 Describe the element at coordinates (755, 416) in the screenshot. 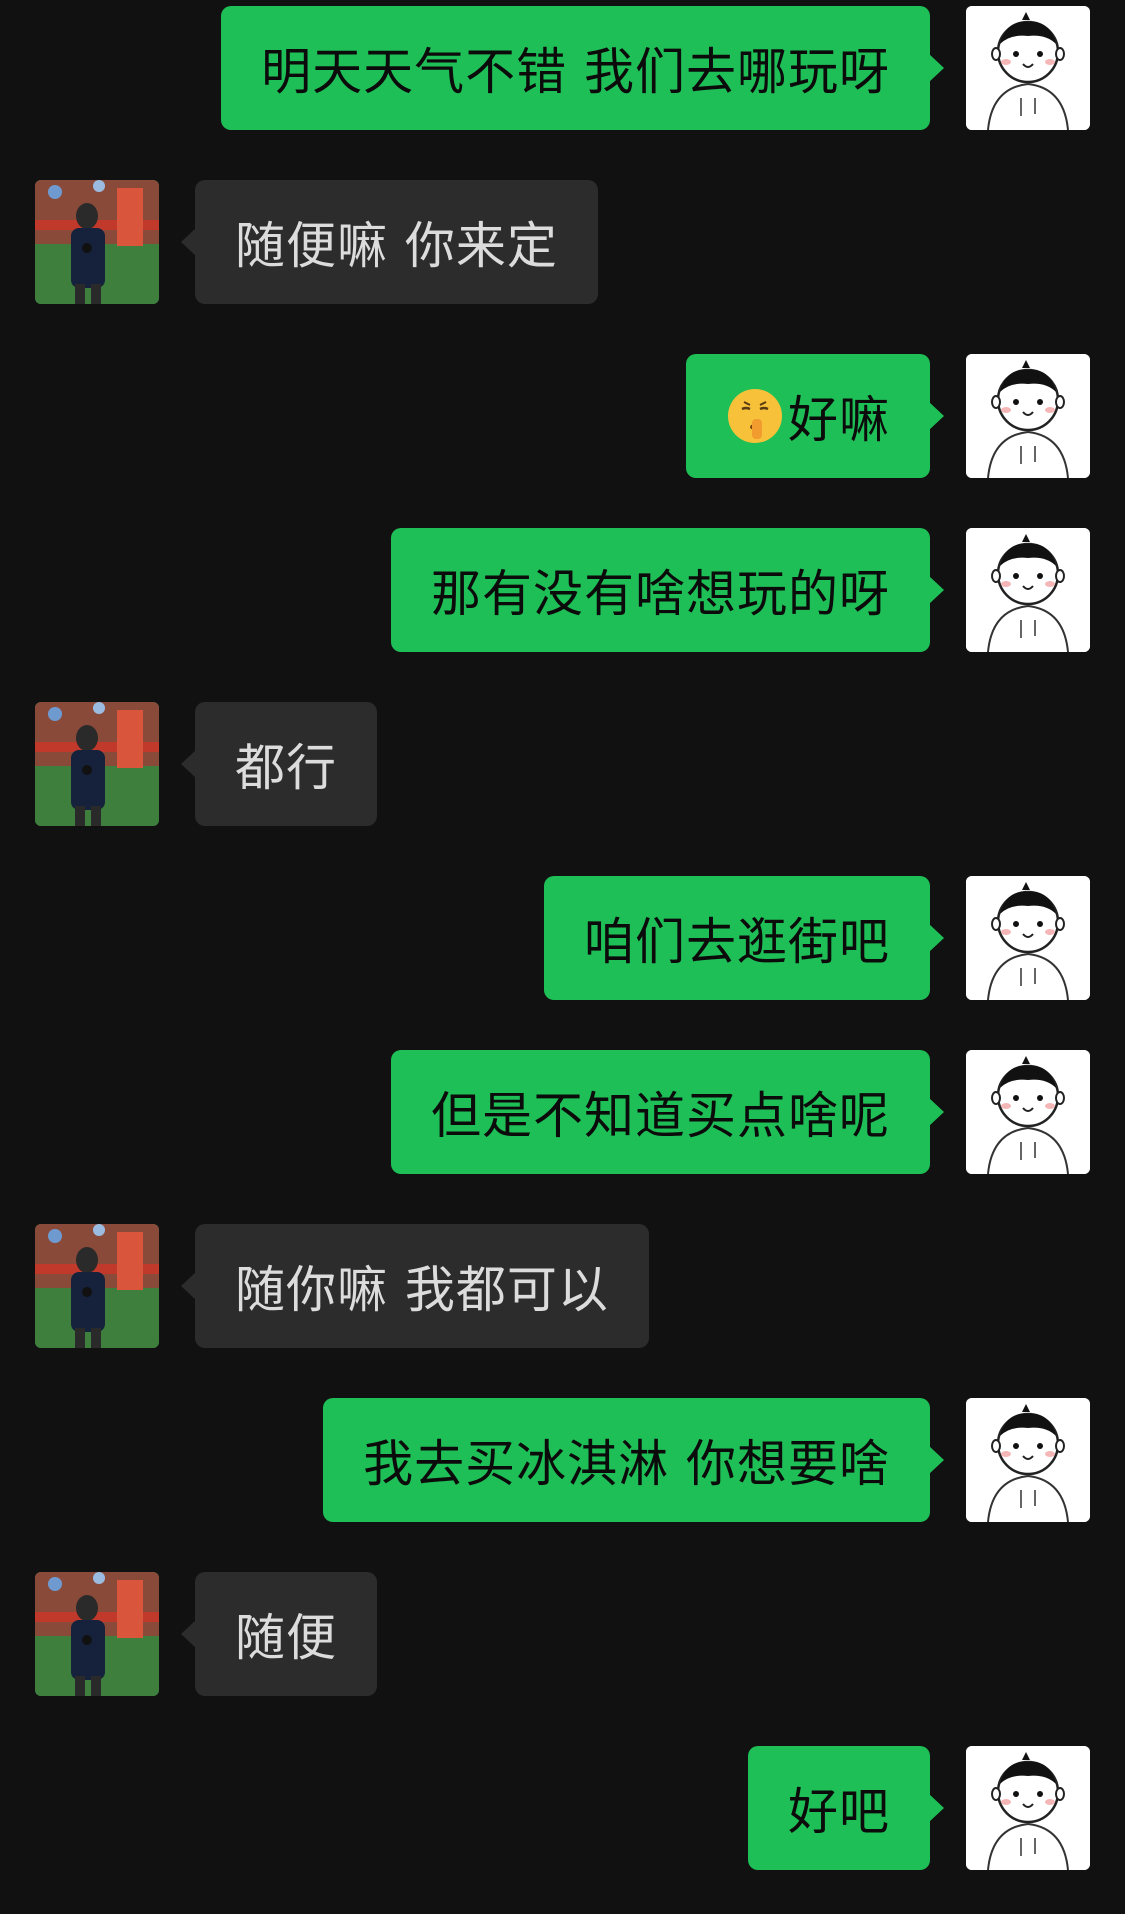

I see `shushing-face-icon` at that location.